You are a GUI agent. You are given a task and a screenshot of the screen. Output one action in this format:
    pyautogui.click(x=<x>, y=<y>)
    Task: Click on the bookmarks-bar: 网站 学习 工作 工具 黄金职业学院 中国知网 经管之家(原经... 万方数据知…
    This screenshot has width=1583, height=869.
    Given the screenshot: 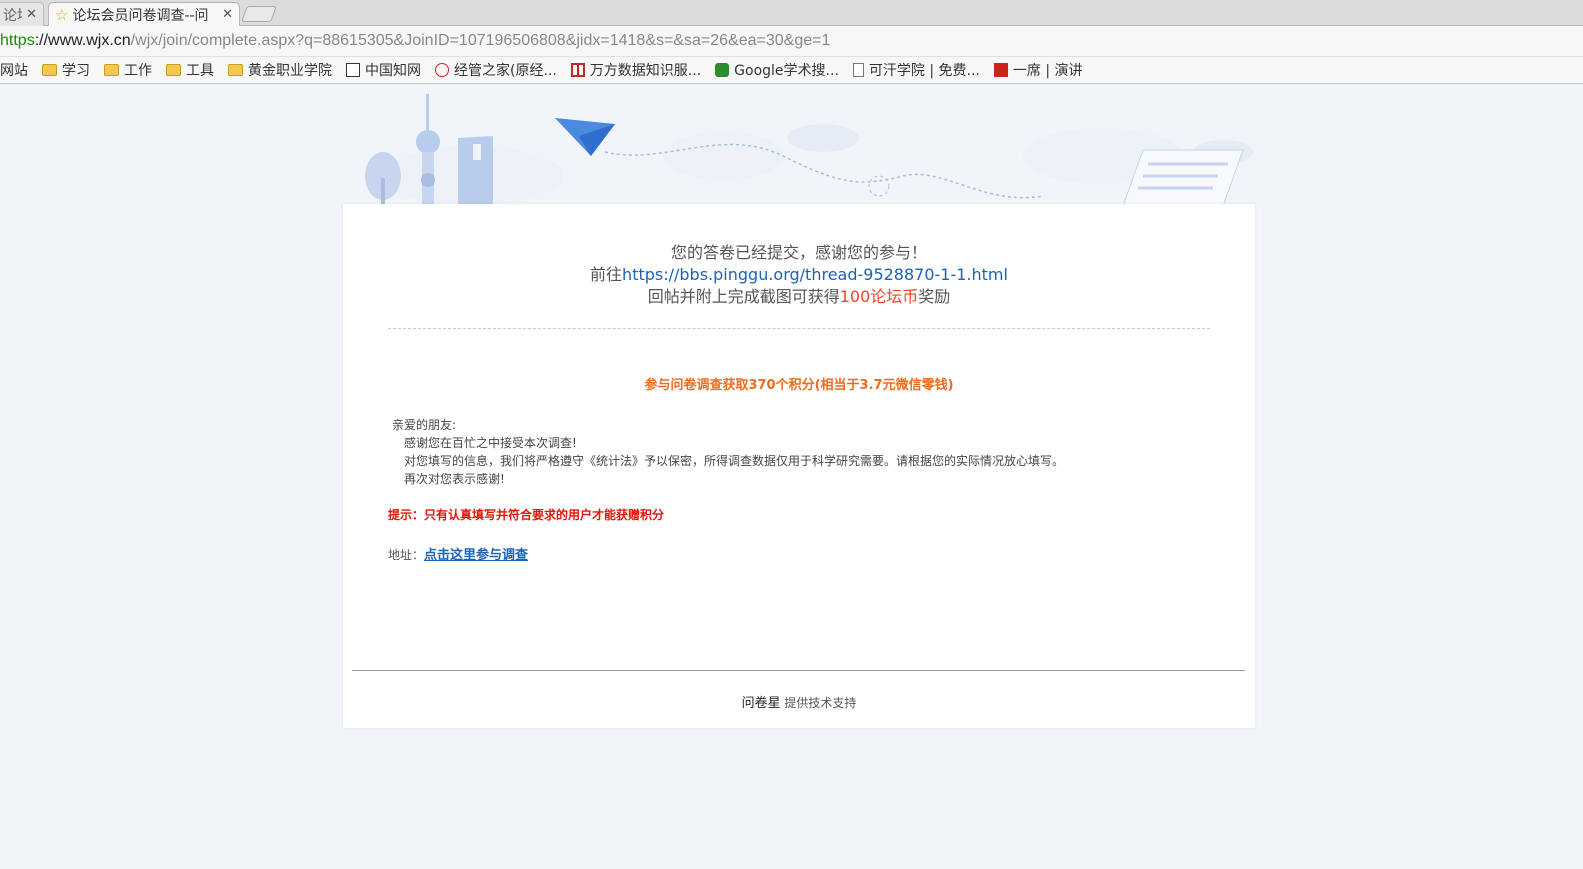 What is the action you would take?
    pyautogui.click(x=791, y=70)
    